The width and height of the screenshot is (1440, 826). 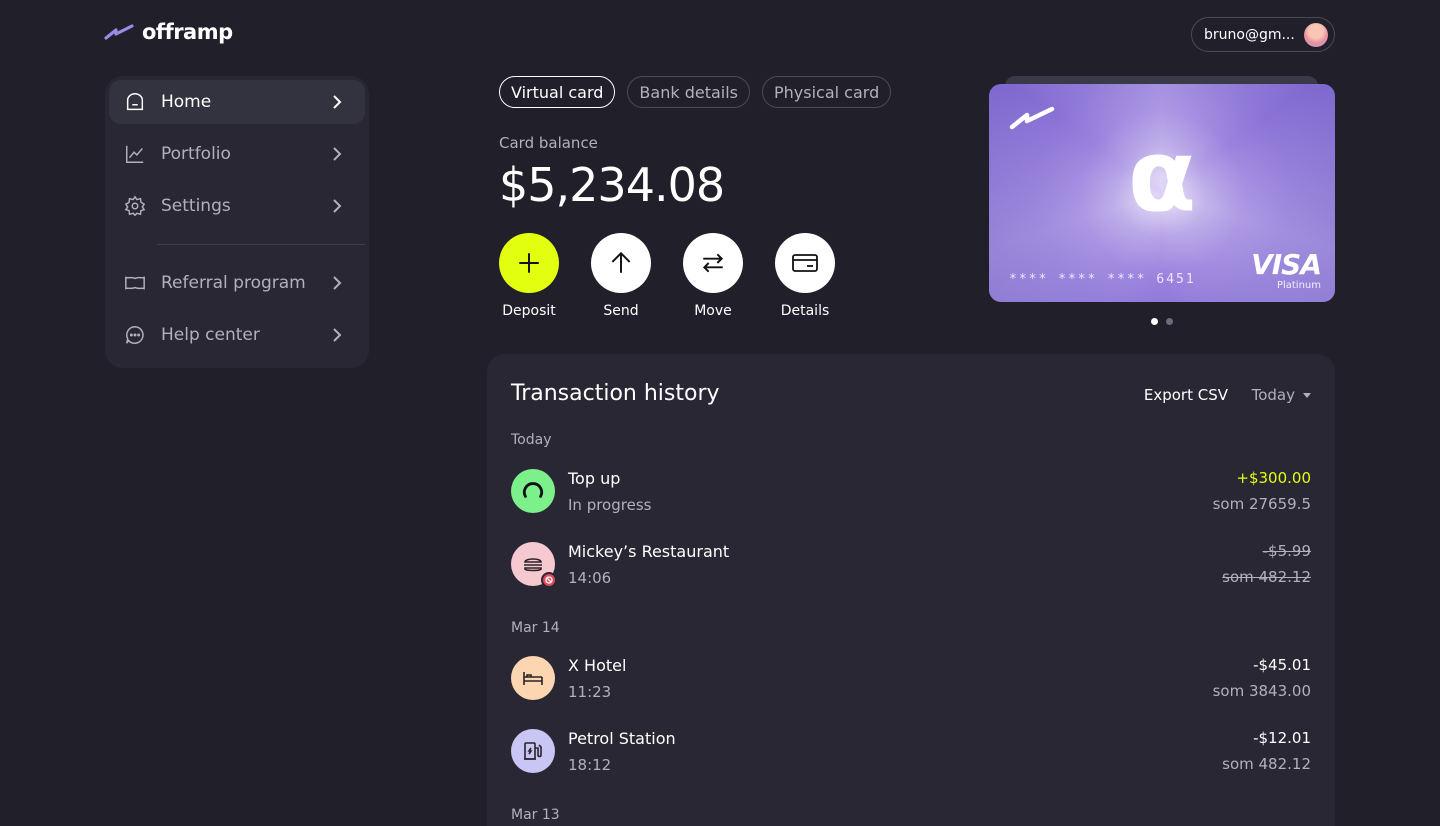 I want to click on export-csv-button: Export CSV, so click(x=1186, y=395).